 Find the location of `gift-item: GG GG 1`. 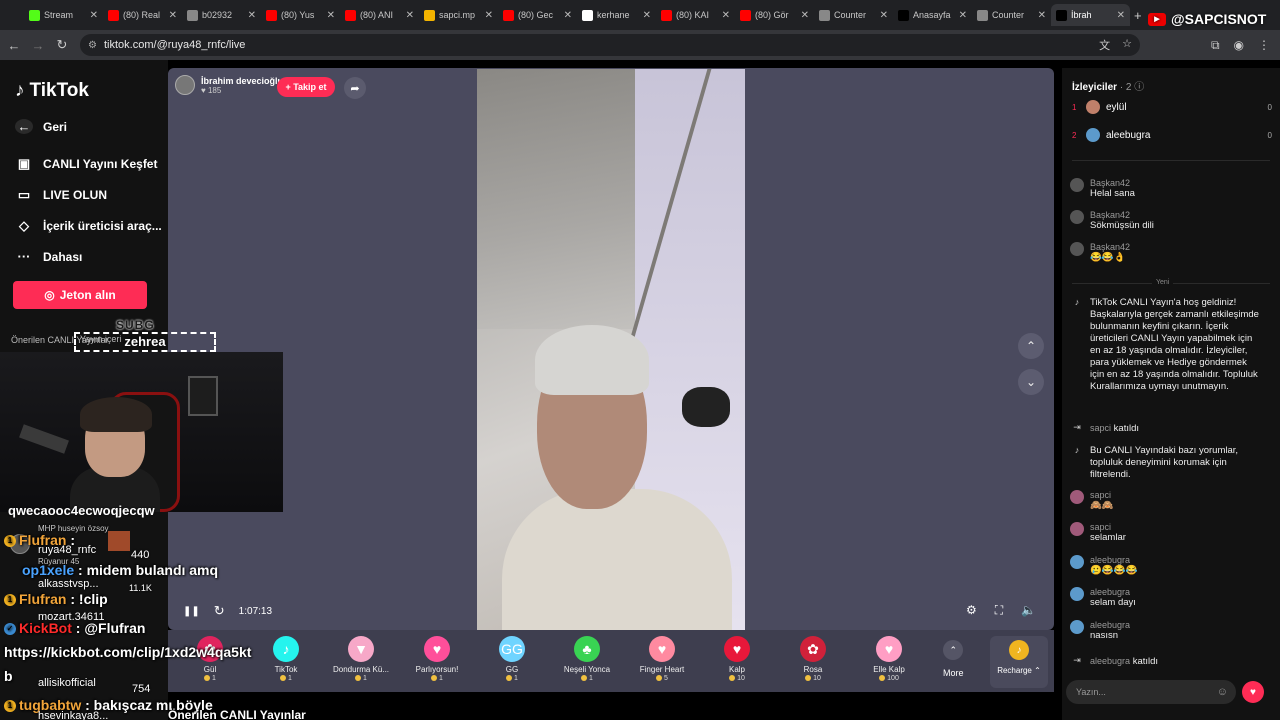

gift-item: GG GG 1 is located at coordinates (512, 659).